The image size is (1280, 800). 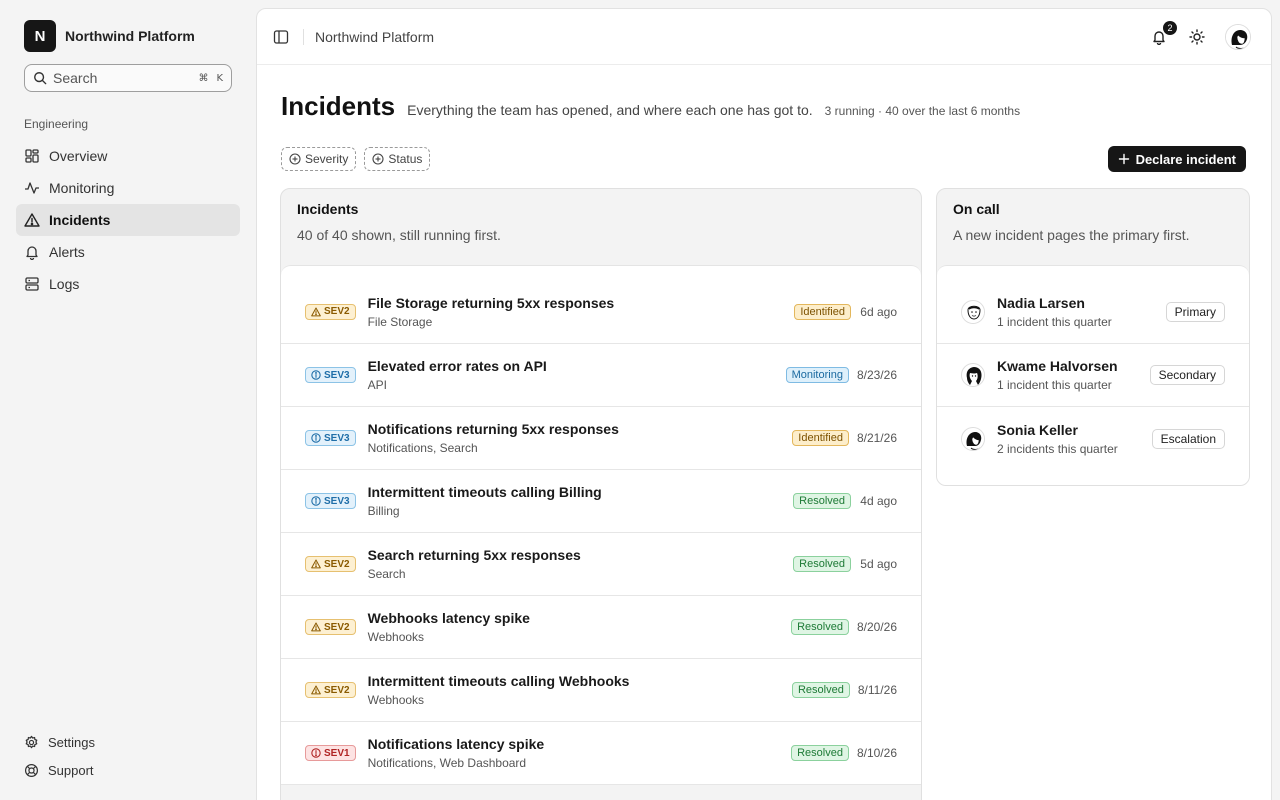 I want to click on filter-bar: Severity Status, so click(x=356, y=159).